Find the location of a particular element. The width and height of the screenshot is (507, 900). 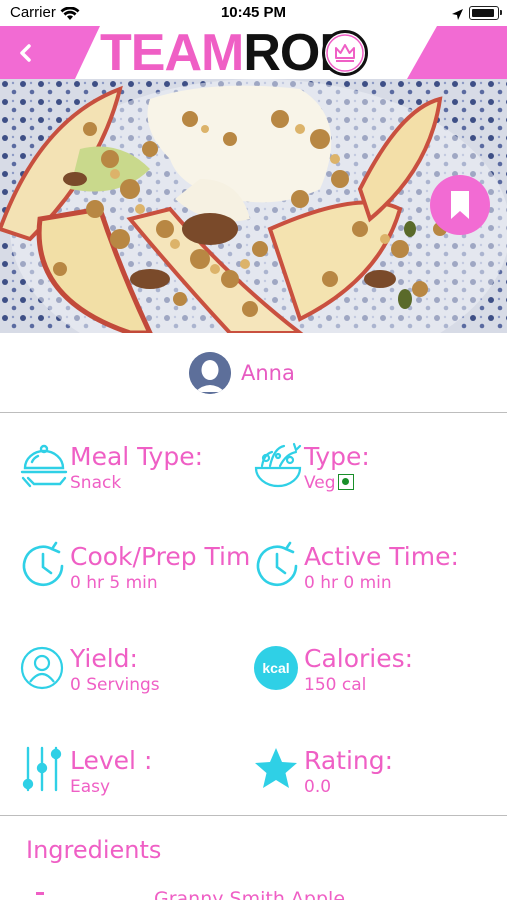

yield-item: Yield: 0 Servings is located at coordinates (140, 672).